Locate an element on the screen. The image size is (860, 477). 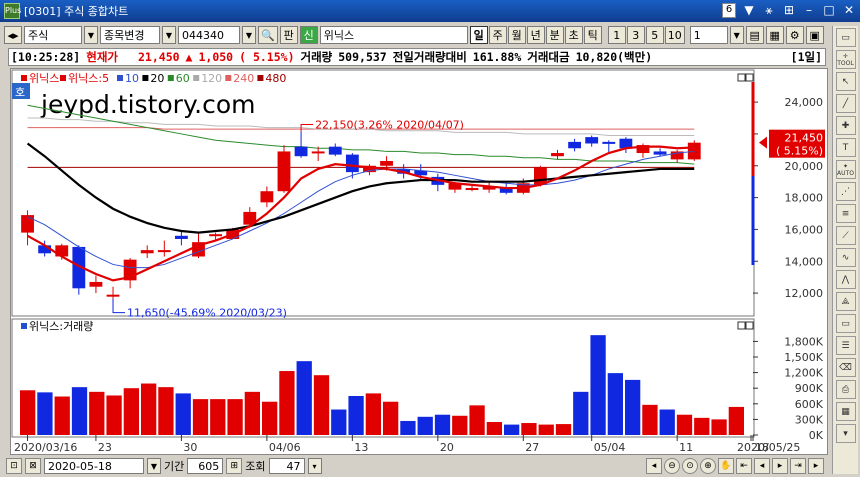
period-tab-3: 년 is located at coordinates (535, 35).